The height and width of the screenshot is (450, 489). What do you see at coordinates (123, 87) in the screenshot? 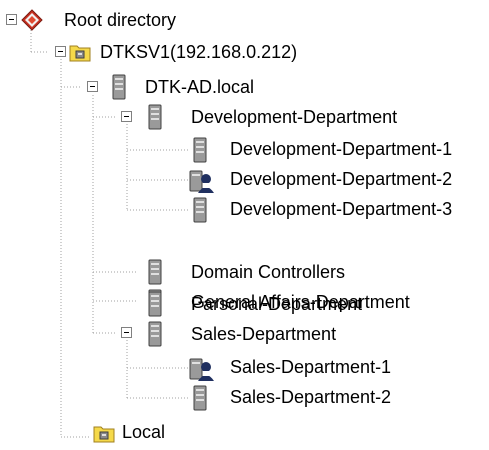
I see `domain-server-icon` at bounding box center [123, 87].